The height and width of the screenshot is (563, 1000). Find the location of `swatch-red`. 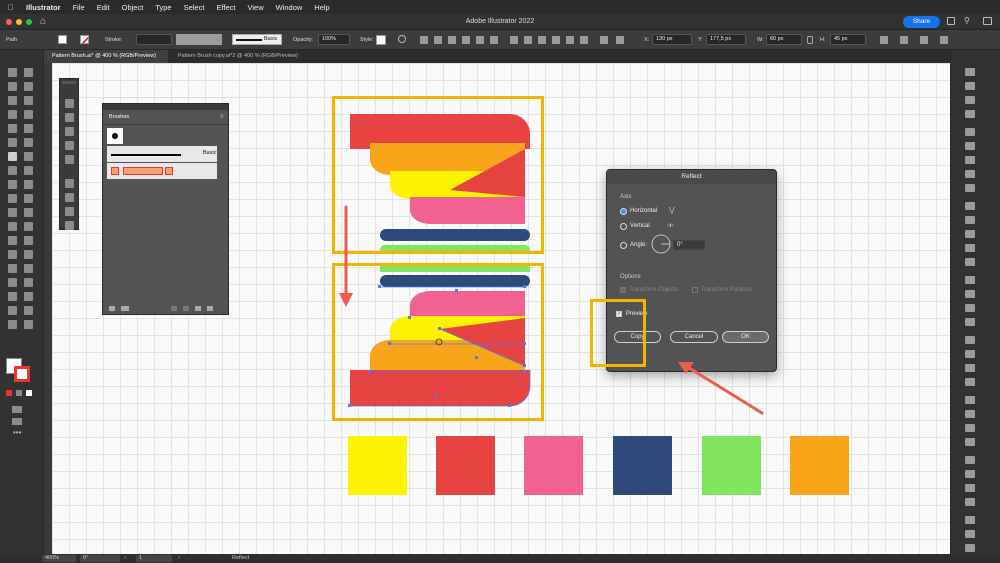

swatch-red is located at coordinates (465, 465).